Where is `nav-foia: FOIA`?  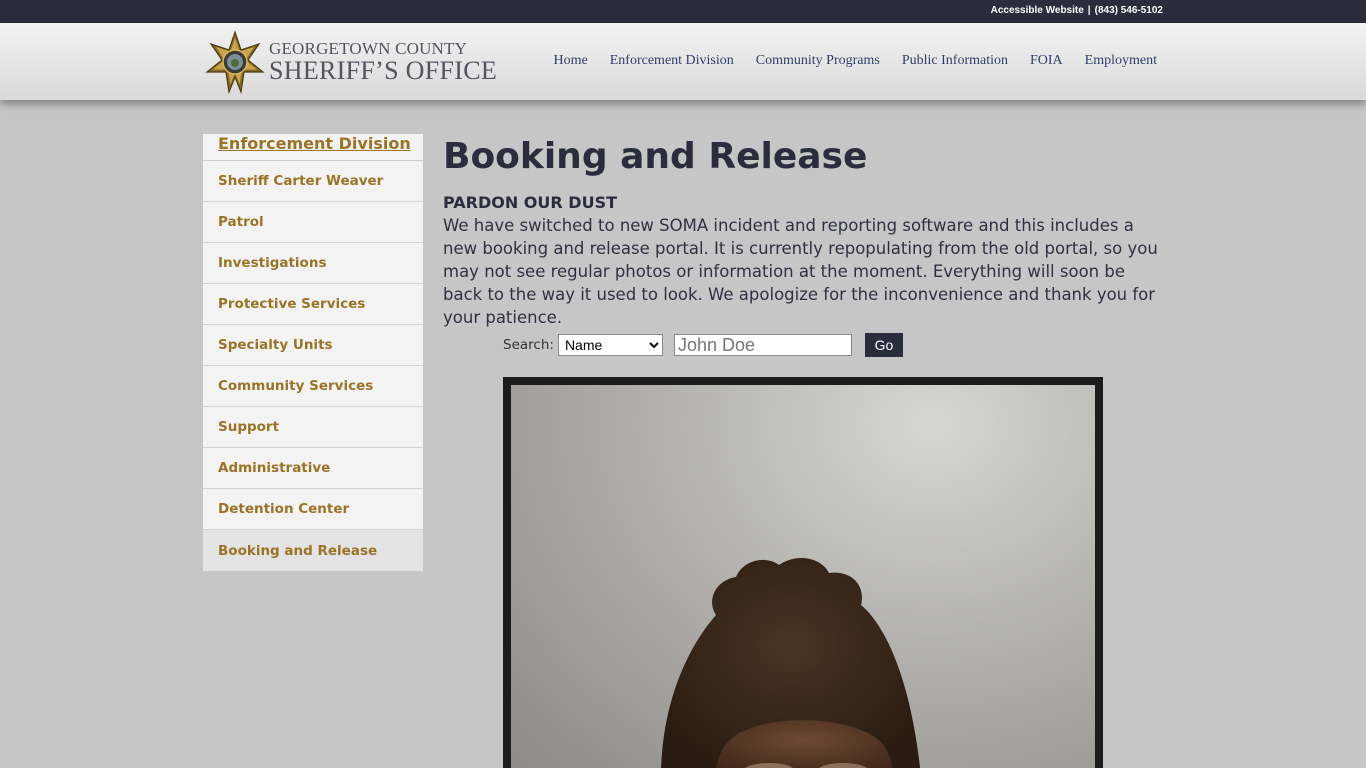
nav-foia: FOIA is located at coordinates (1046, 61).